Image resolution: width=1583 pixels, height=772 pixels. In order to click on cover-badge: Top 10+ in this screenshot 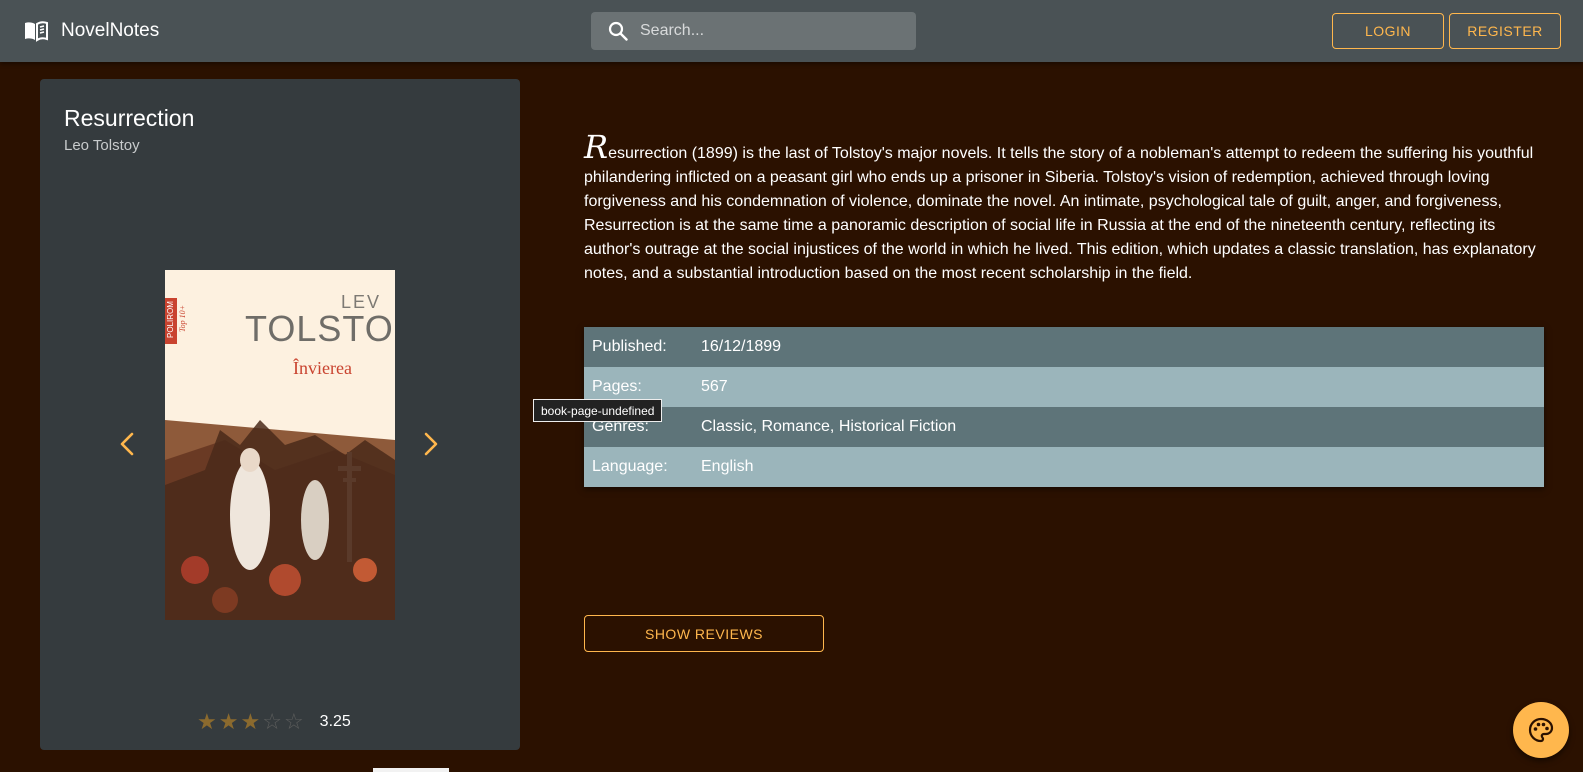, I will do `click(183, 318)`.